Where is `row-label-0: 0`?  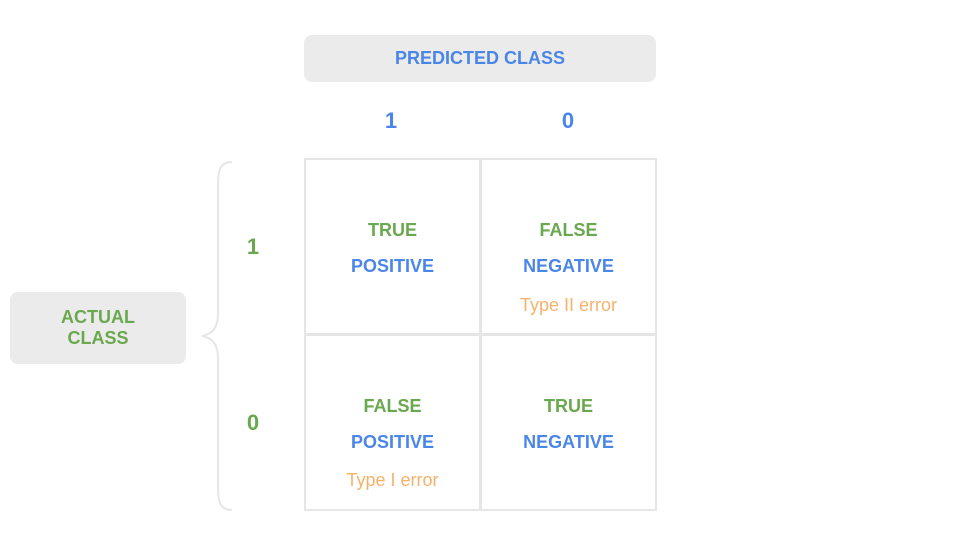
row-label-0: 0 is located at coordinates (253, 422).